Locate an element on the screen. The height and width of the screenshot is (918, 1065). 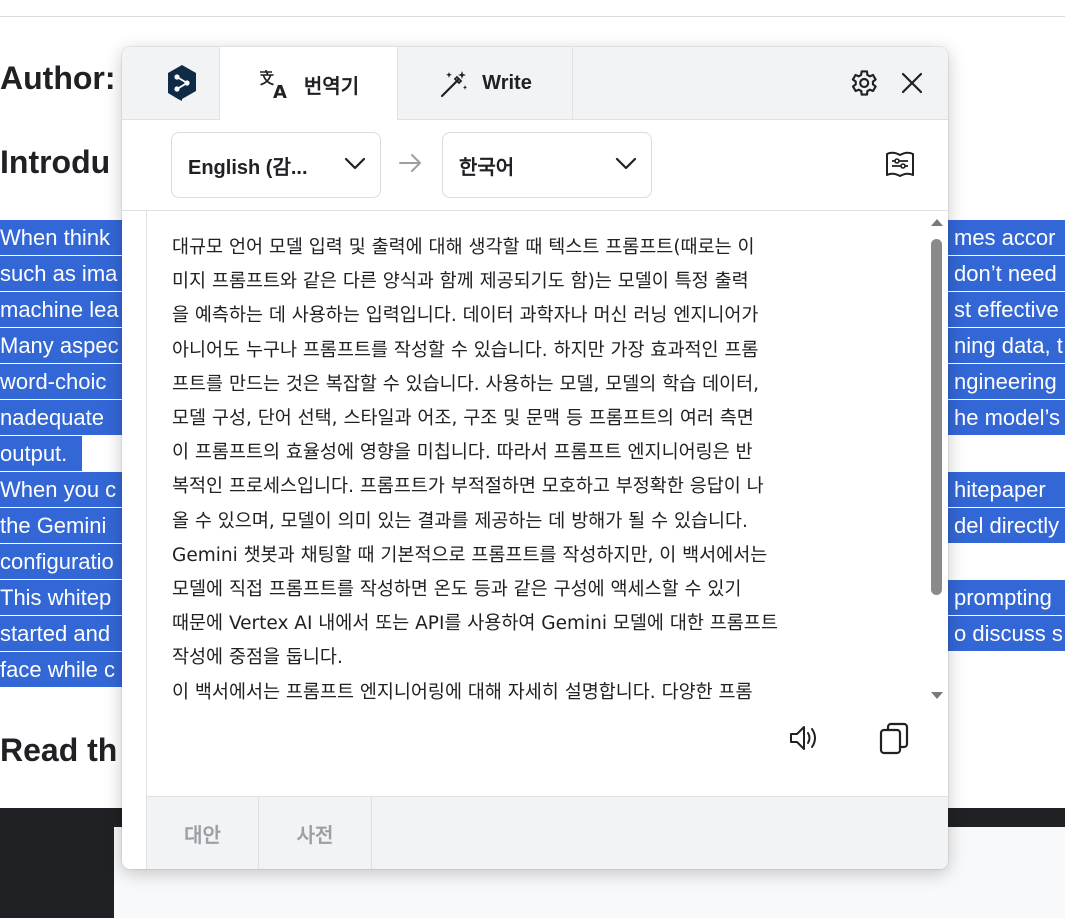
popup-tab-bar: 文 A 번역기 Write is located at coordinates (535, 84).